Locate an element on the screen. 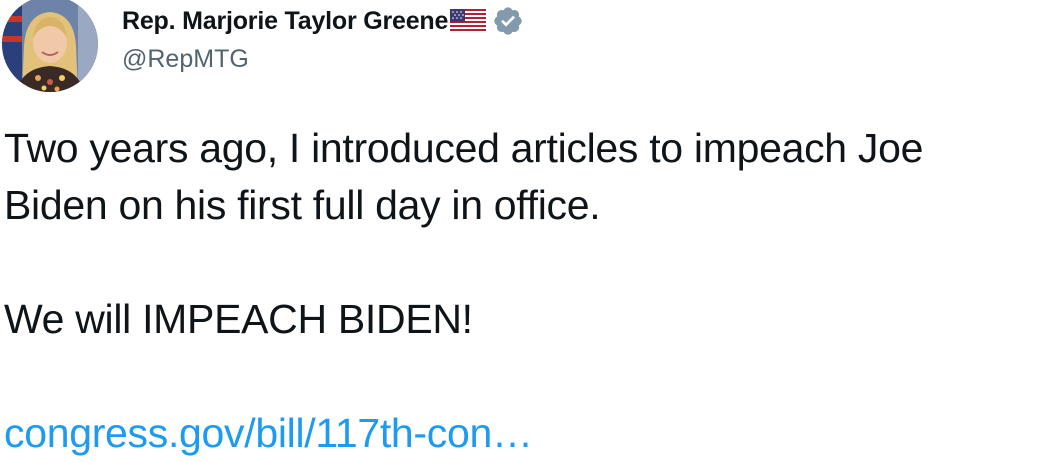 The image size is (1046, 462). author-display-name: Rep. Marjorie Taylor Greene is located at coordinates (285, 21).